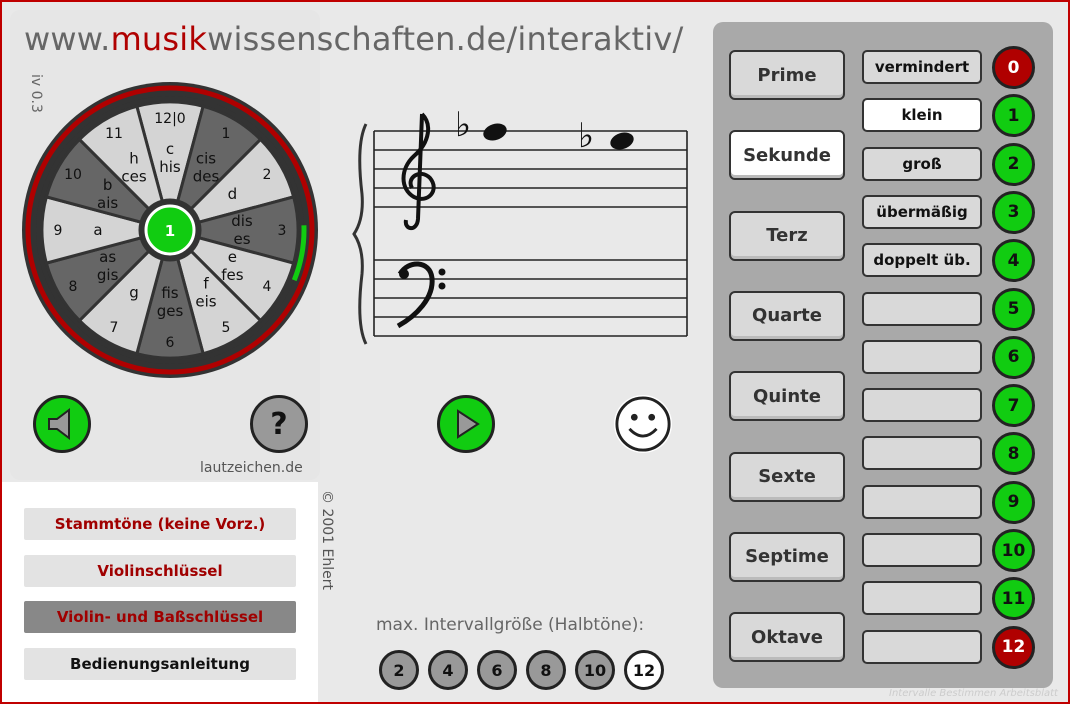  What do you see at coordinates (206, 159) in the screenshot?
I see `sector-pitch-name: cis` at bounding box center [206, 159].